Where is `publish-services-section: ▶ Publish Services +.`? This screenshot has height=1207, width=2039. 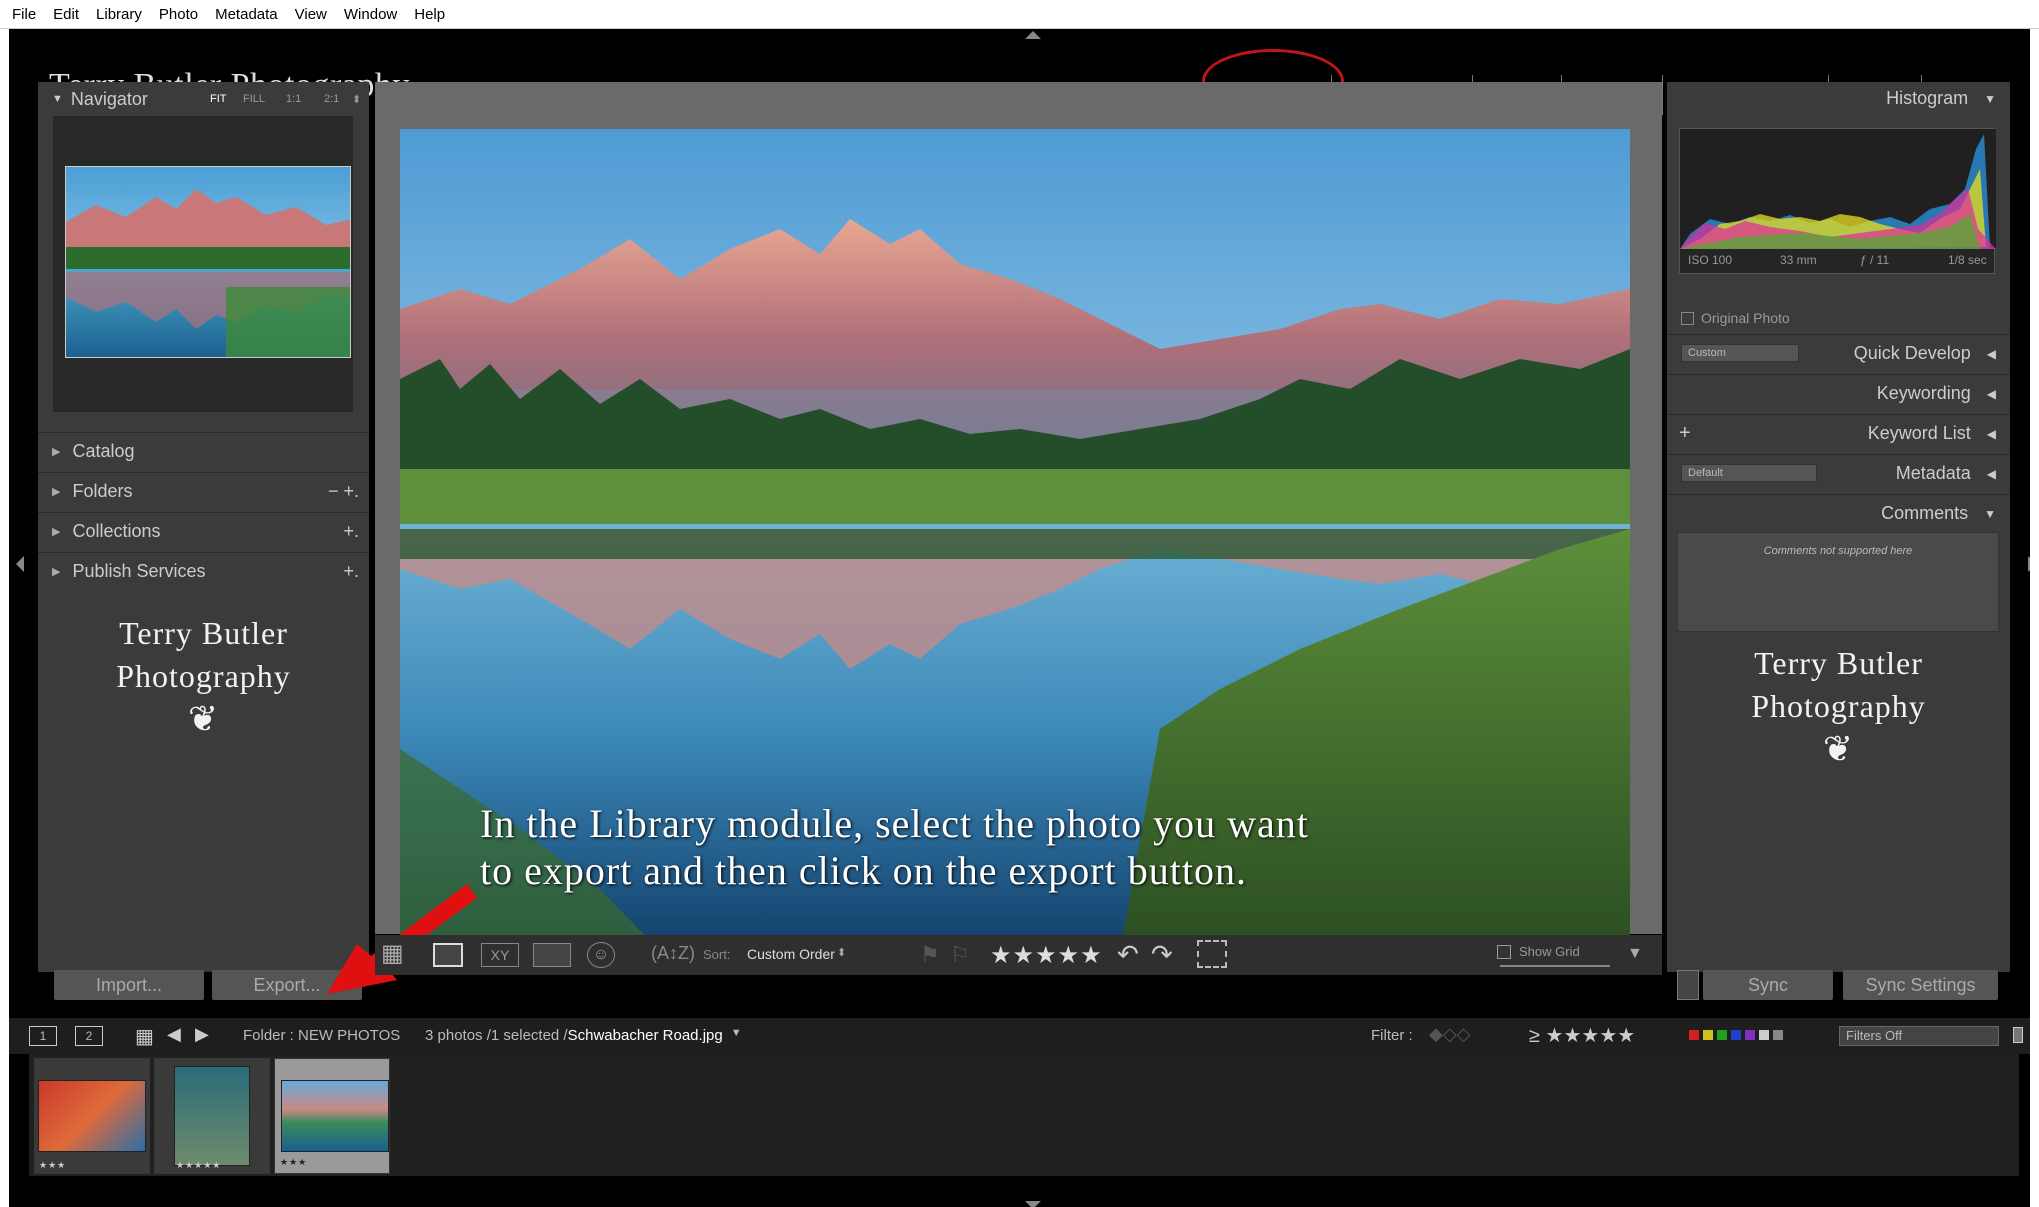
publish-services-section: ▶ Publish Services +. is located at coordinates (203, 571).